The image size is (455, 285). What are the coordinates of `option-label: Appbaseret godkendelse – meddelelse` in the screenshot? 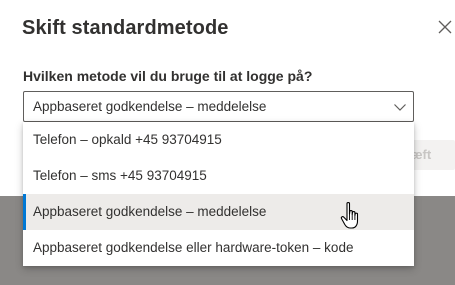 It's located at (150, 211).